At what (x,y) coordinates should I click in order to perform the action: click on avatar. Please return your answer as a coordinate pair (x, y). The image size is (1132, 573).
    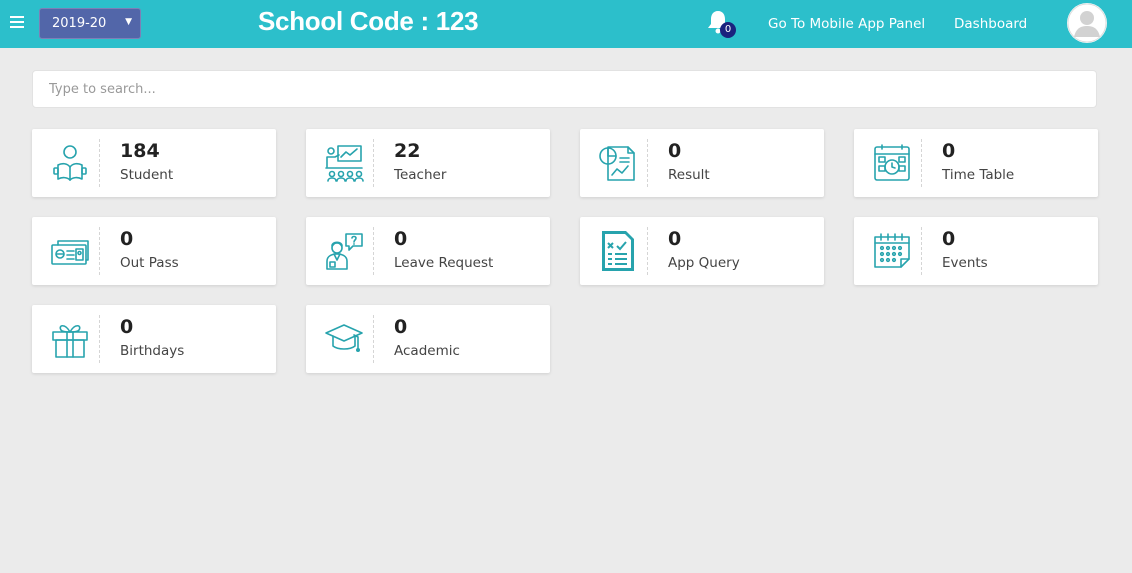
    Looking at the image, I should click on (1087, 23).